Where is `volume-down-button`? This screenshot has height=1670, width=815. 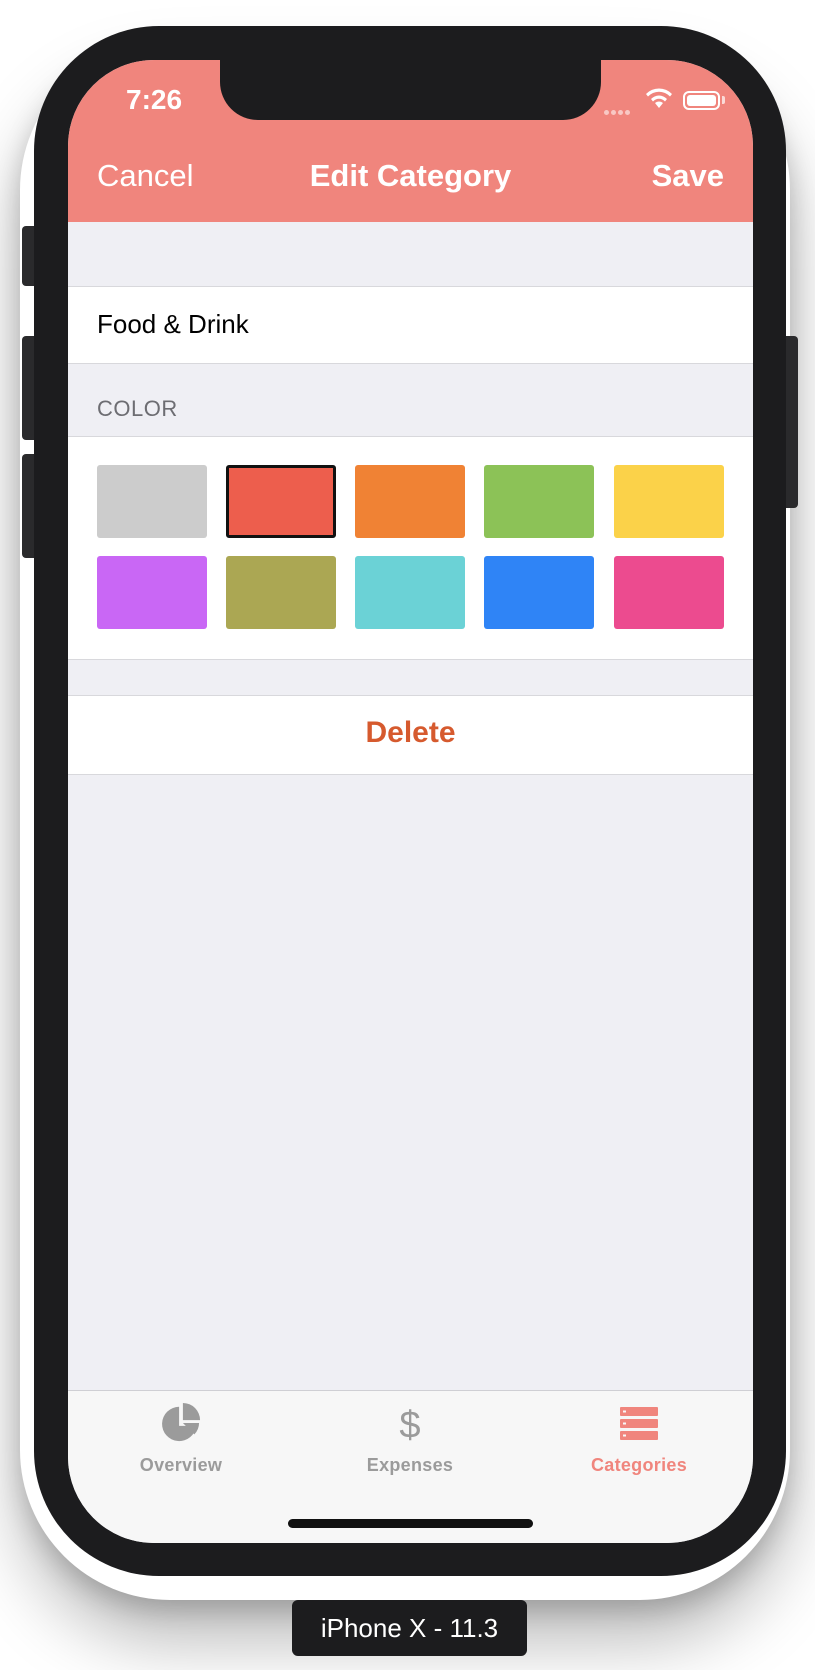
volume-down-button is located at coordinates (28, 506).